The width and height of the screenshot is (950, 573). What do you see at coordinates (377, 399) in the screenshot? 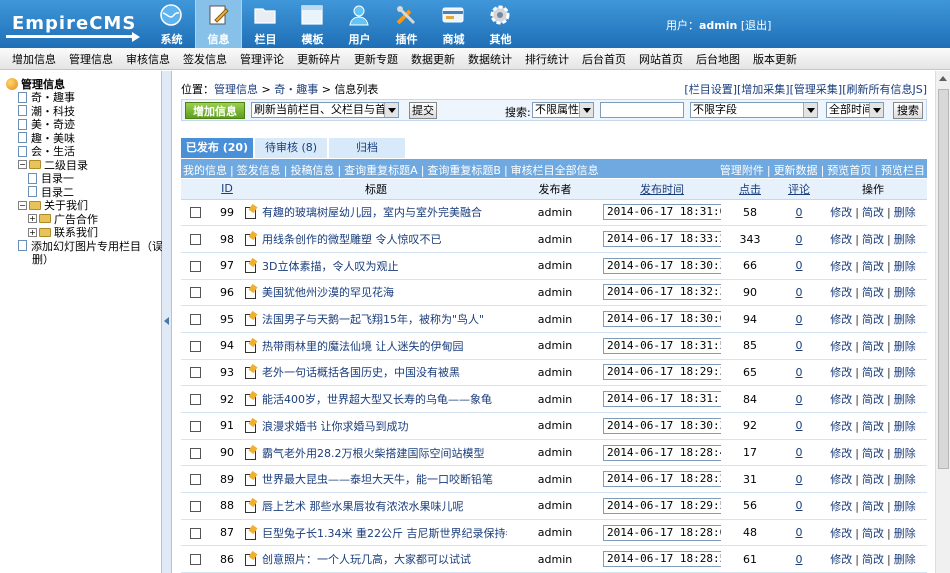
I see `row-title-link: 能活400岁，世界超大型又长寿的乌龟——象龟` at bounding box center [377, 399].